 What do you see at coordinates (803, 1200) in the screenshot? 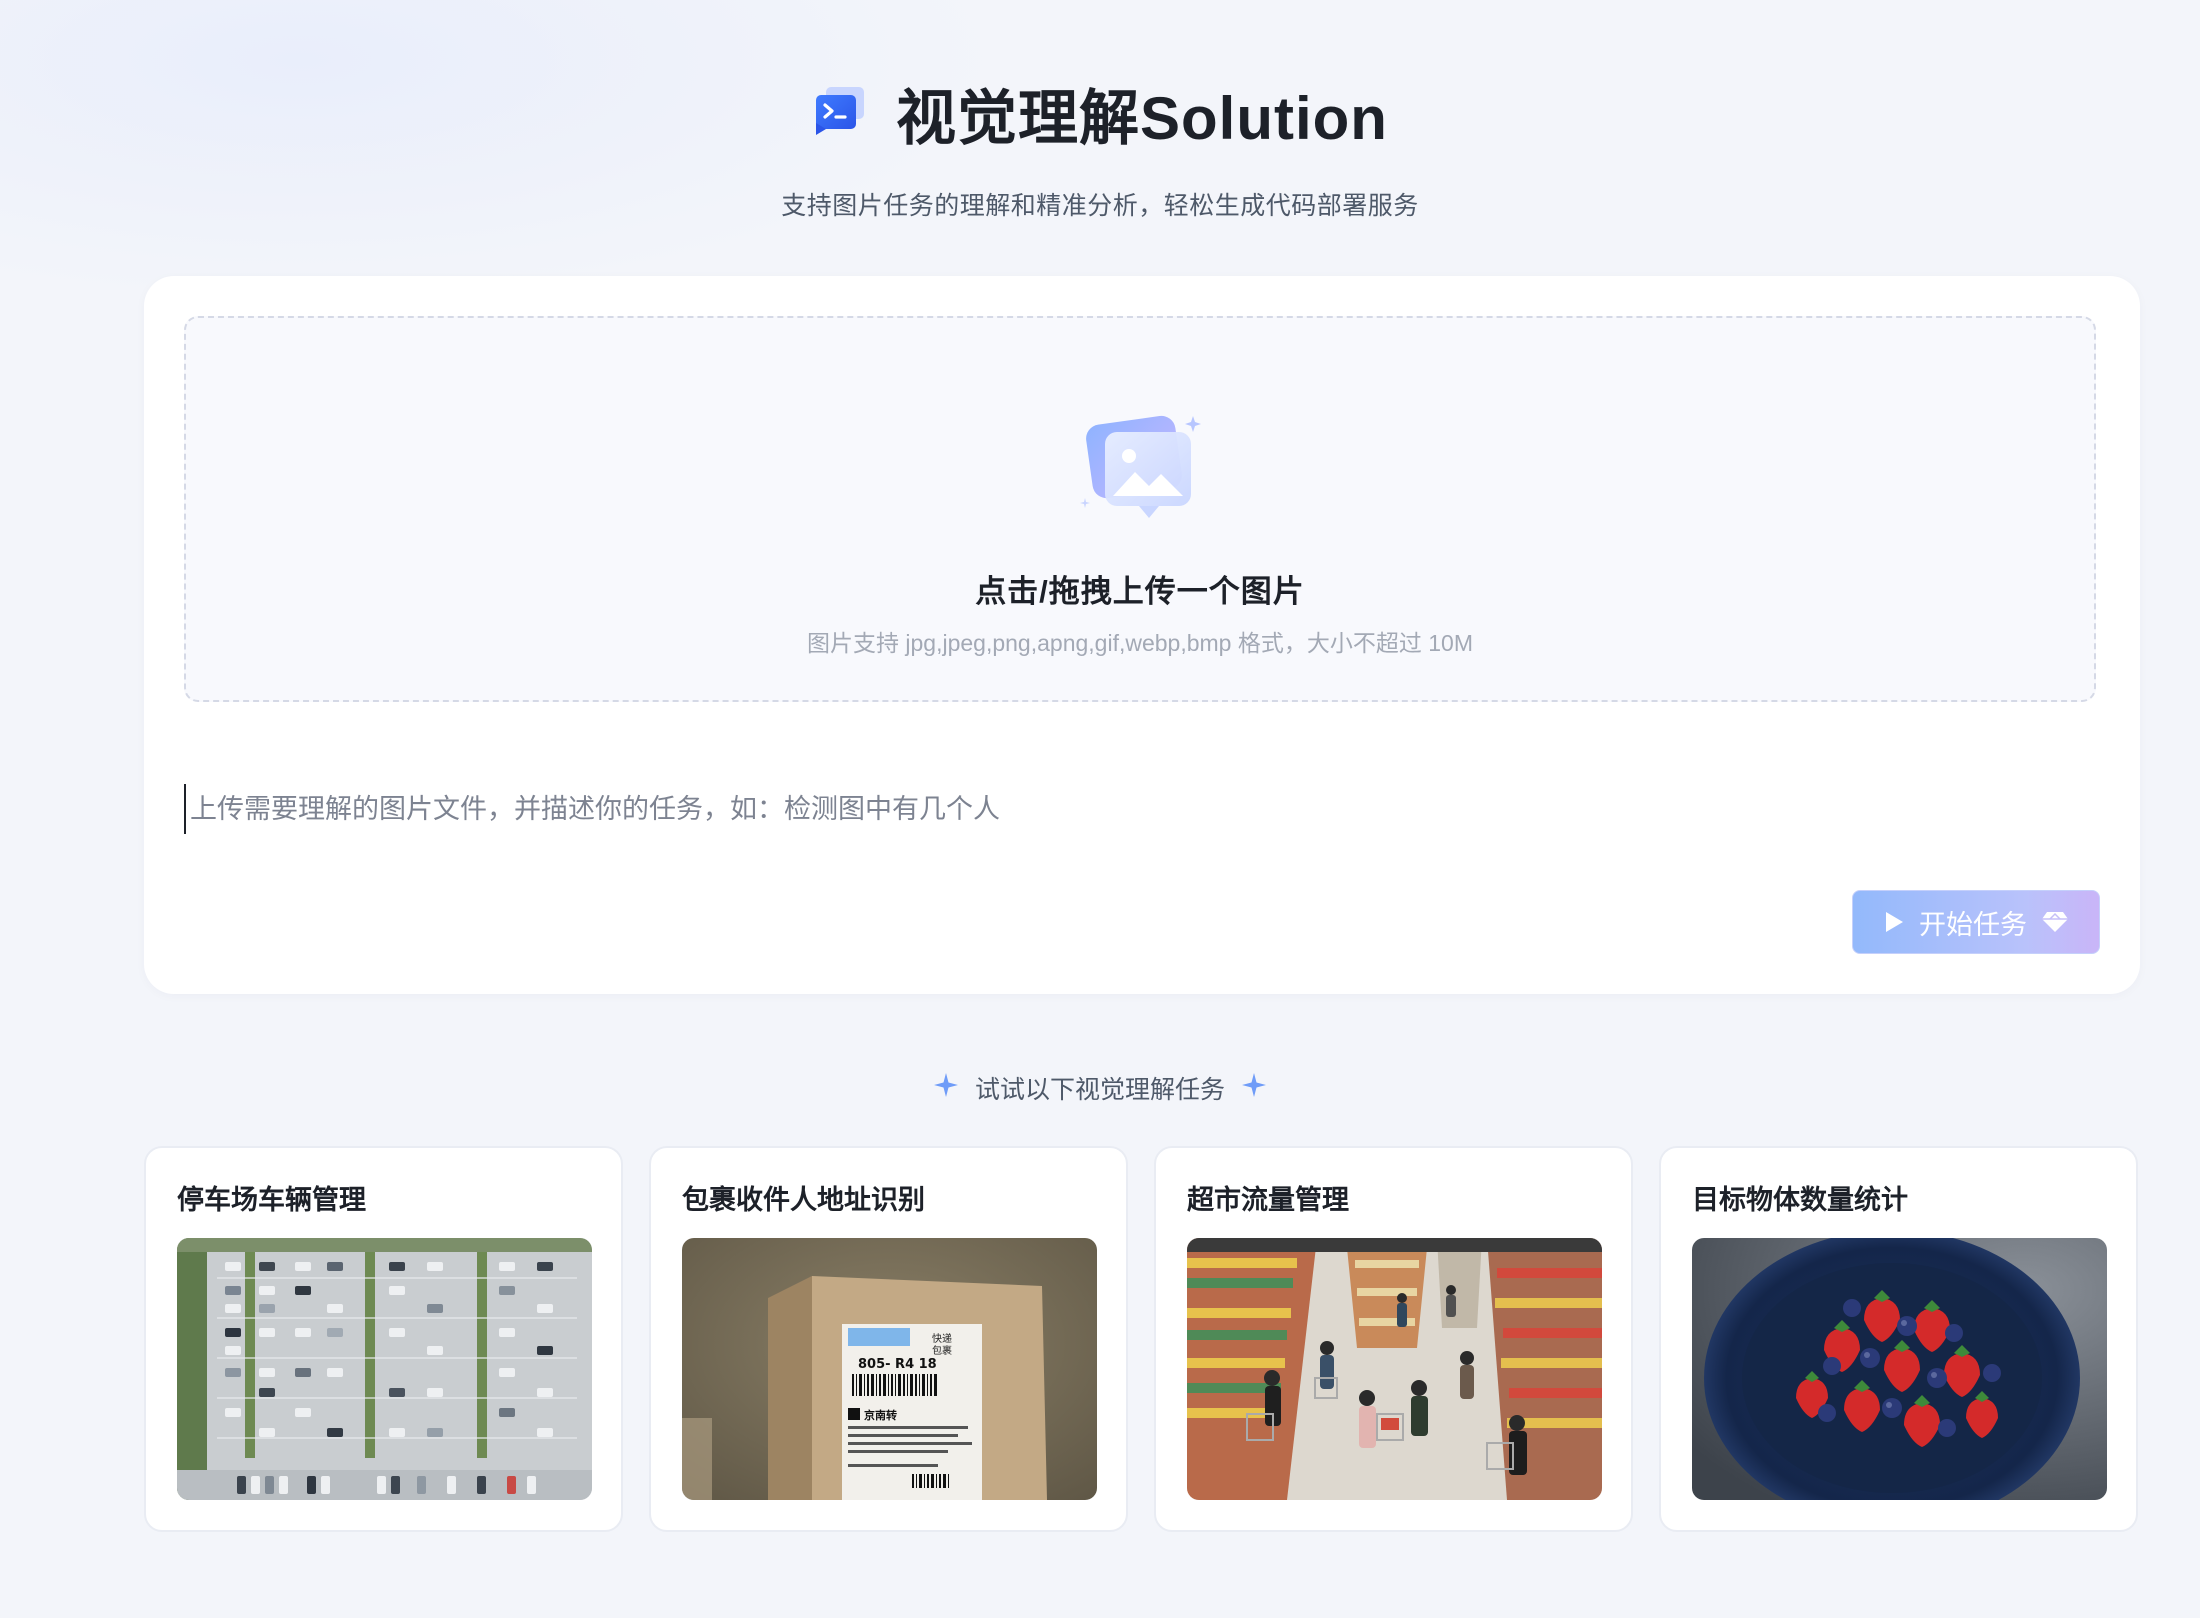
I see `card-title: 包裹收件人地址识别` at bounding box center [803, 1200].